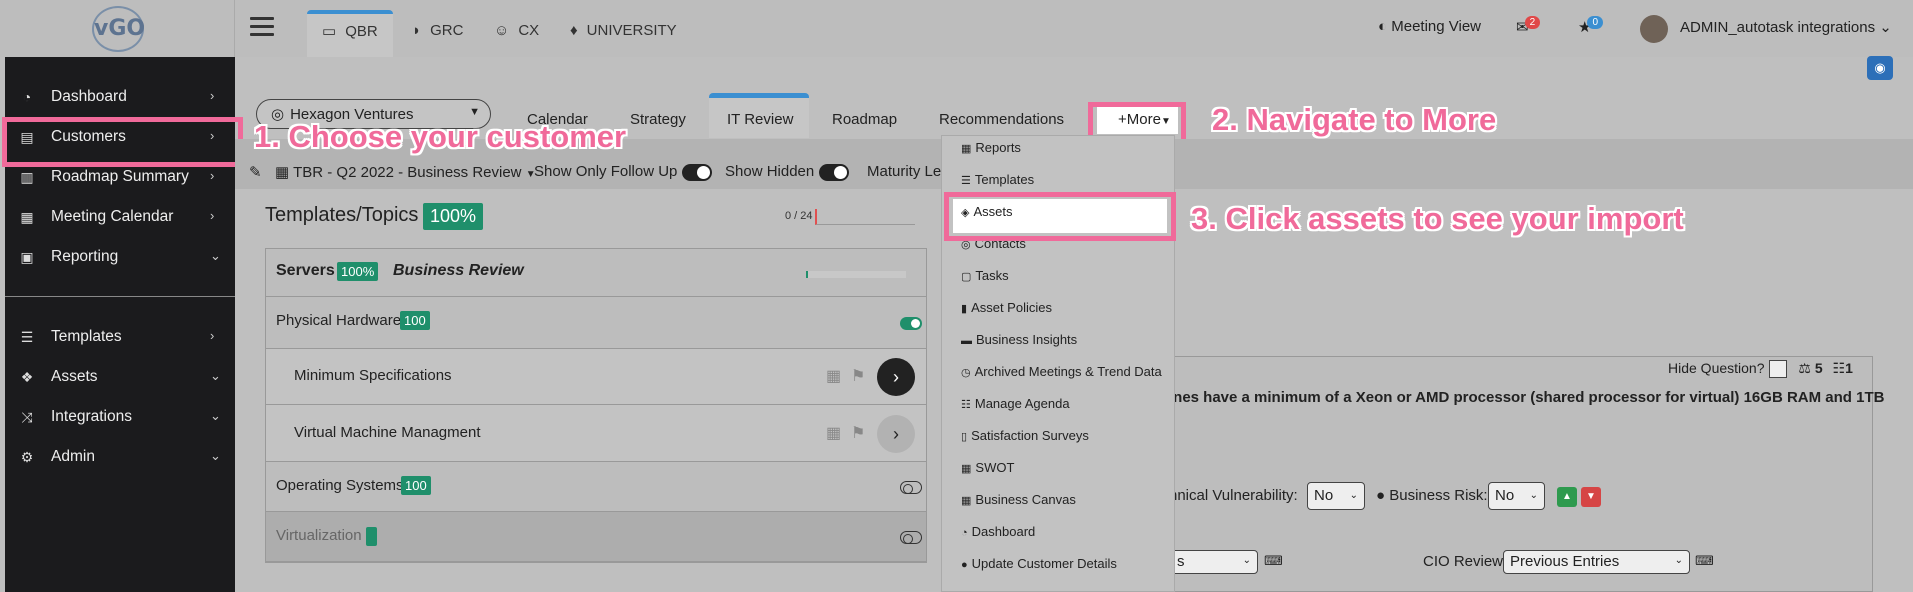  Describe the element at coordinates (1354, 119) in the screenshot. I see `annotation-step-2: 2. Navigate to More` at that location.